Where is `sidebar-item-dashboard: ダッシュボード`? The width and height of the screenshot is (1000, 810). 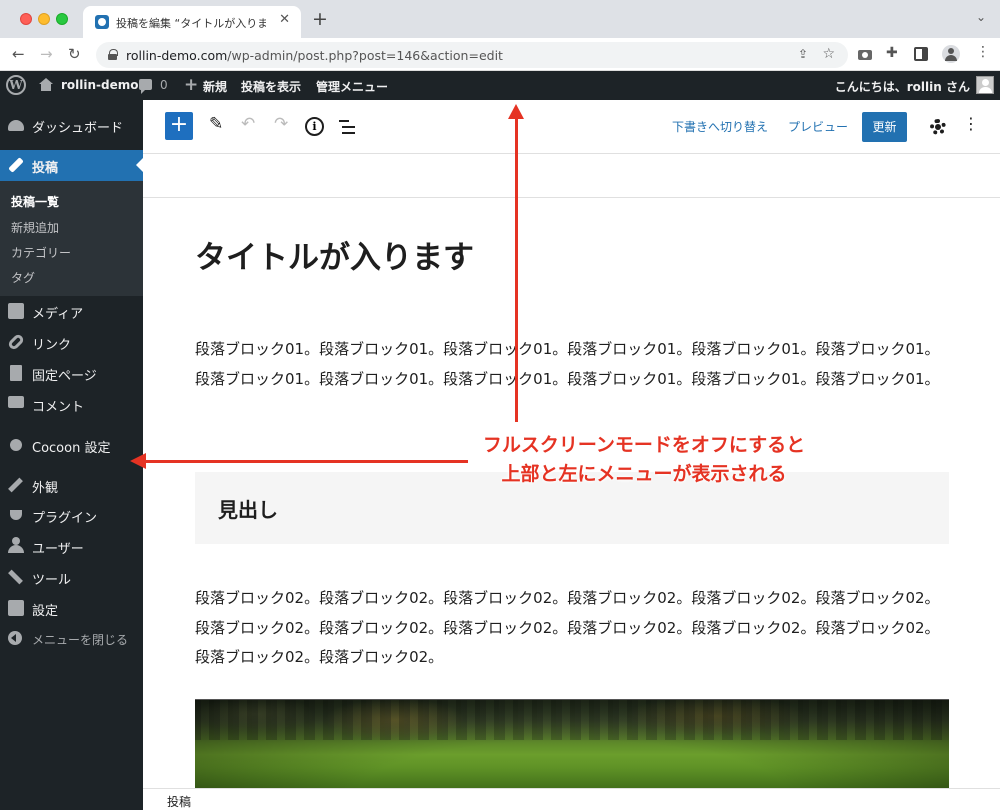 sidebar-item-dashboard: ダッシュボード is located at coordinates (71, 125).